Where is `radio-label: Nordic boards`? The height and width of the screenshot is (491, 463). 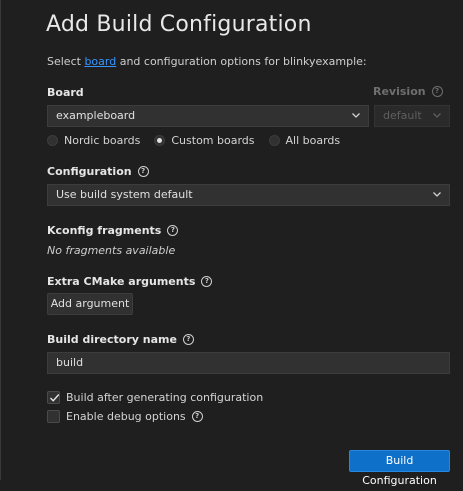 radio-label: Nordic boards is located at coordinates (102, 140).